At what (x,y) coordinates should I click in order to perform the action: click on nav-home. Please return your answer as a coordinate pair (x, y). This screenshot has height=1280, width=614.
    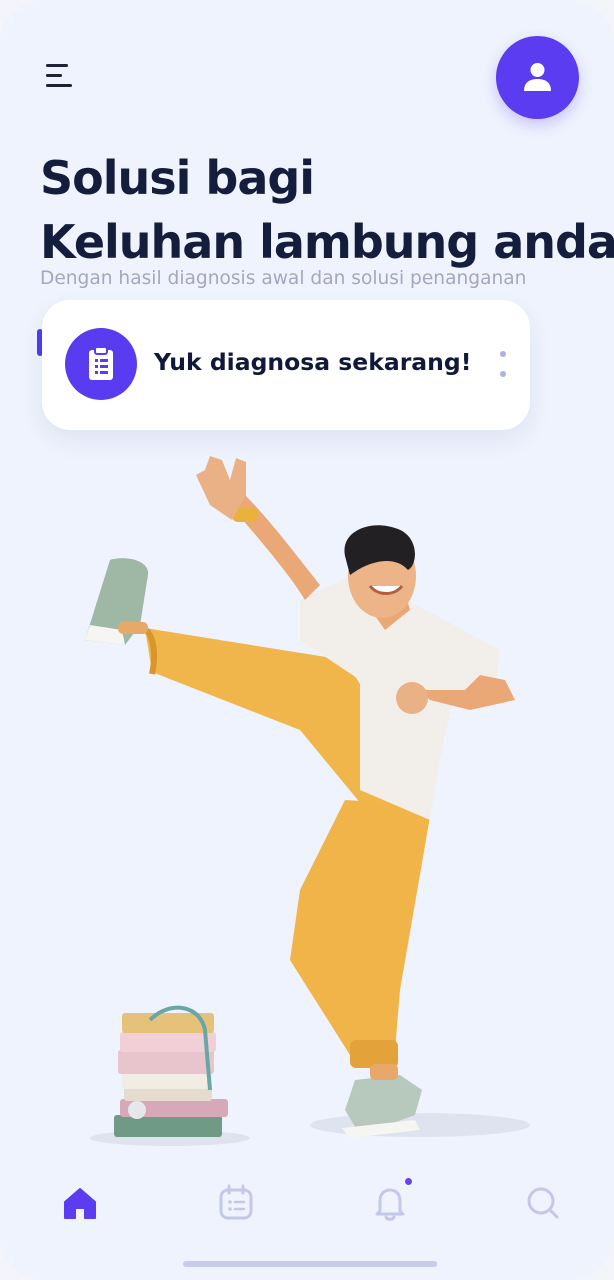
    Looking at the image, I should click on (79, 1202).